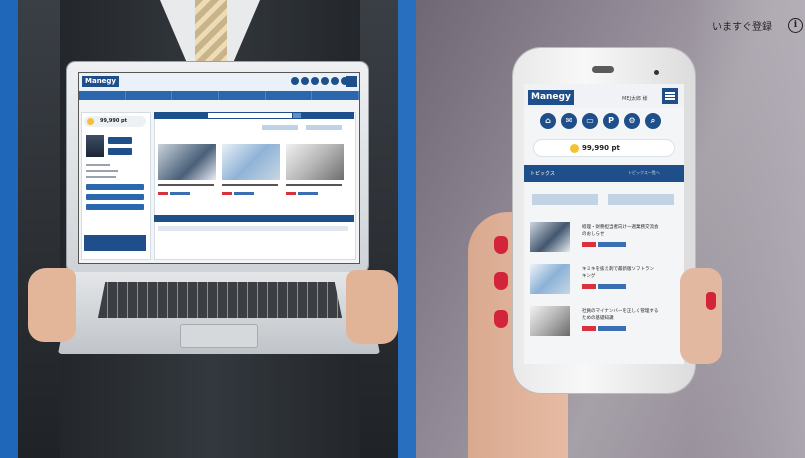 This screenshot has height=458, width=805. Describe the element at coordinates (548, 121) in the screenshot. I see `home-icon: ⌂` at that location.